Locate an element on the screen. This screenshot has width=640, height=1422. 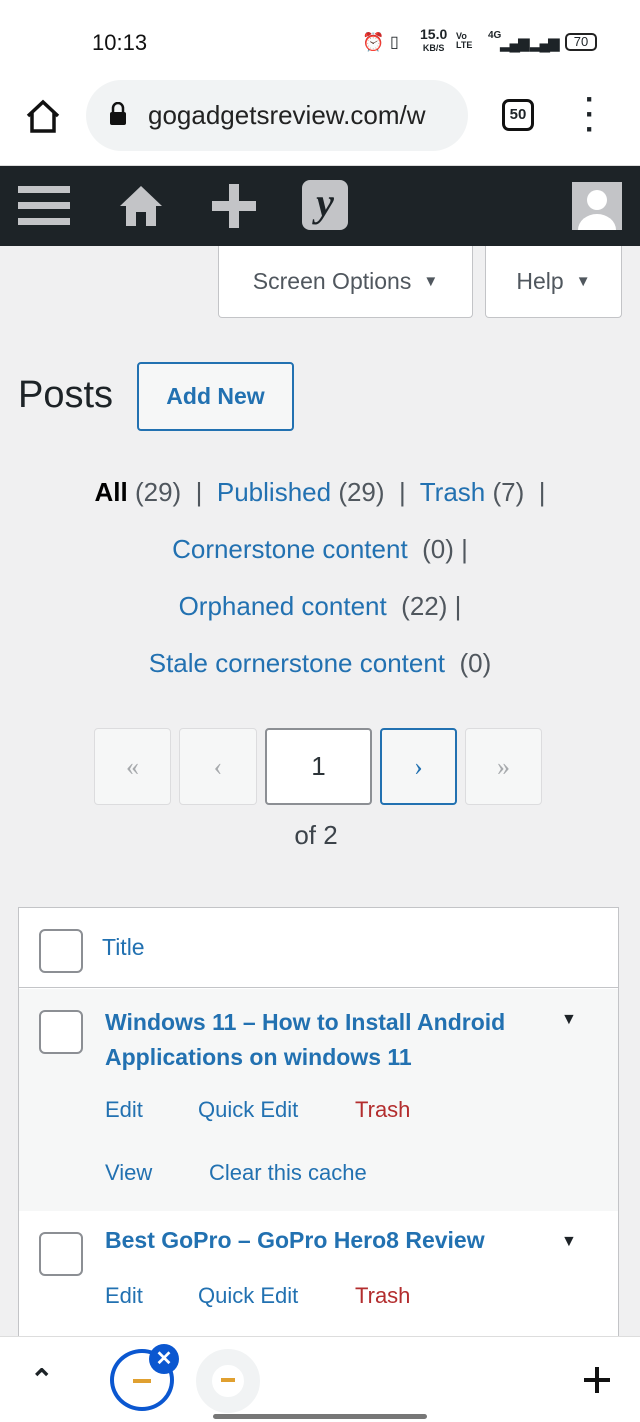
filter-stale-cornerstone: Stale cornerstone content is located at coordinates (297, 663).